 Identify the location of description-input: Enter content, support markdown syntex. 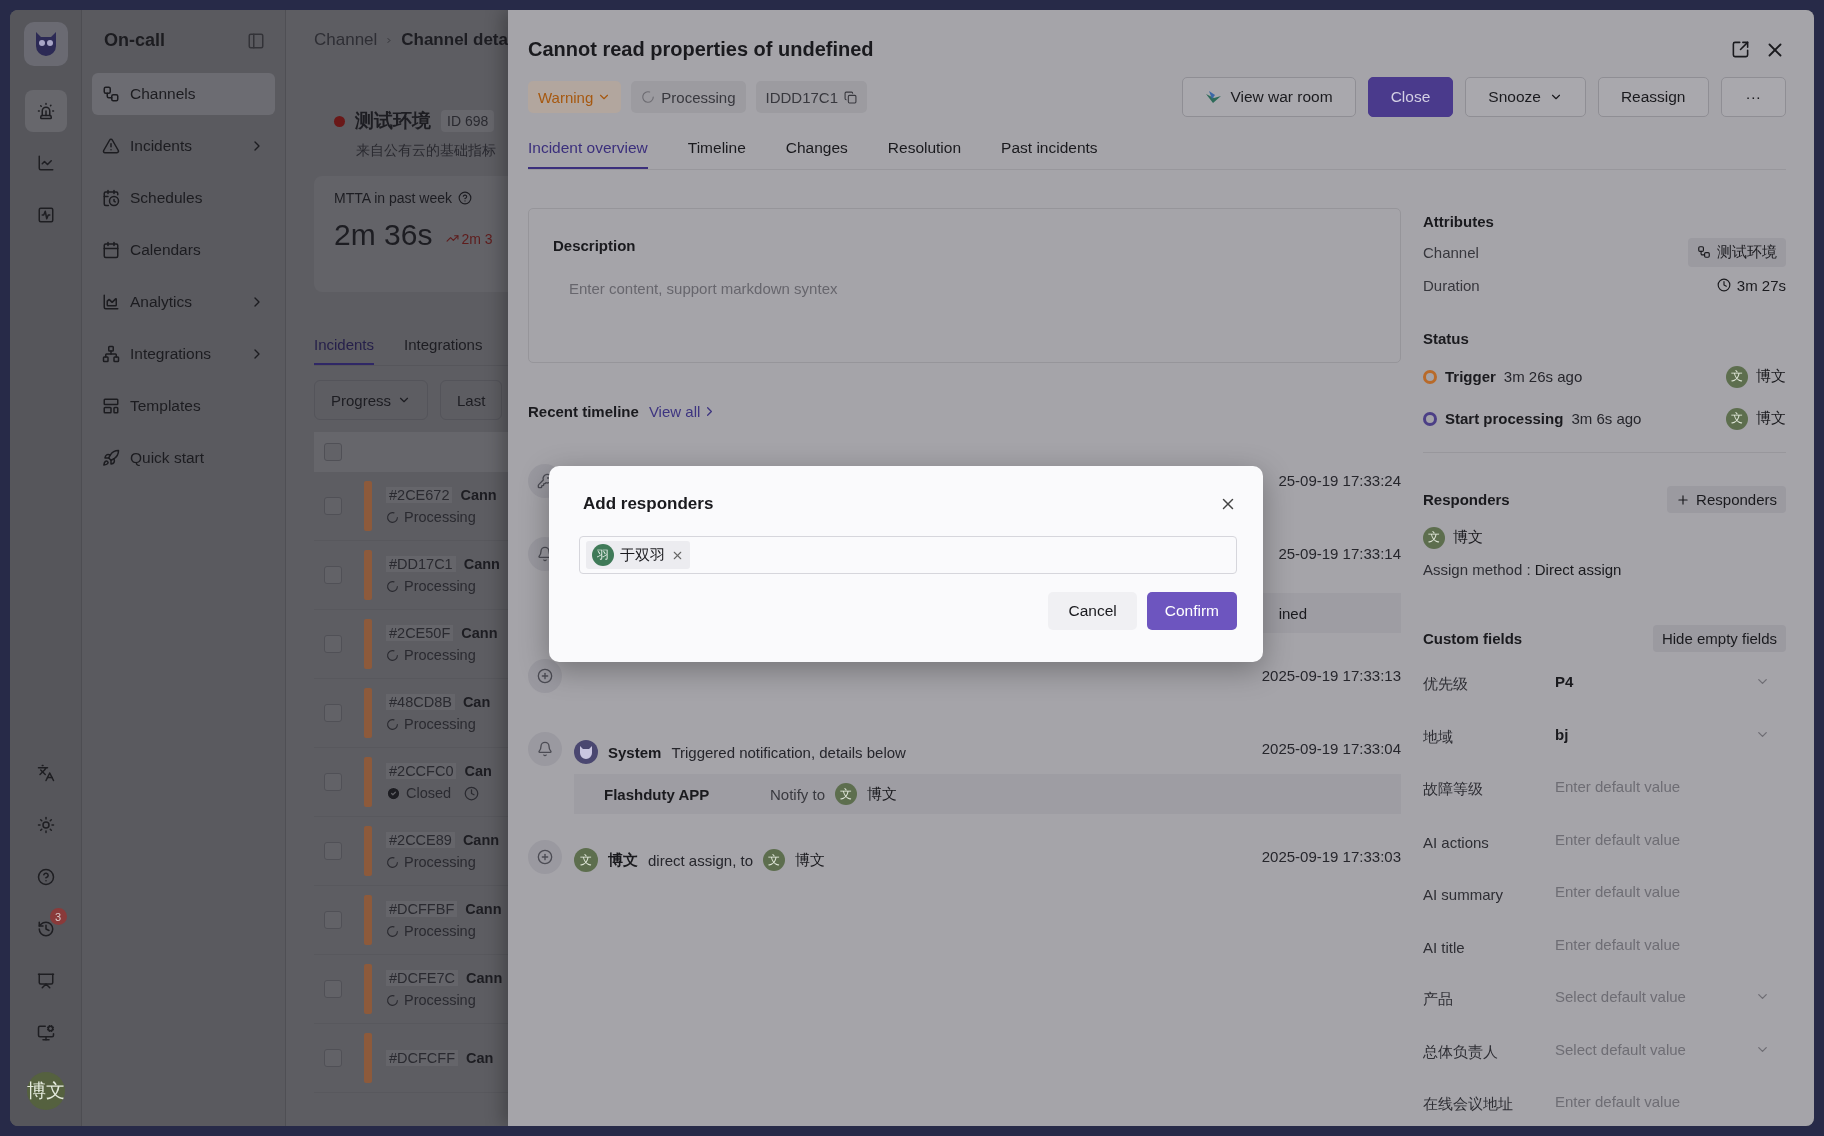
(964, 288).